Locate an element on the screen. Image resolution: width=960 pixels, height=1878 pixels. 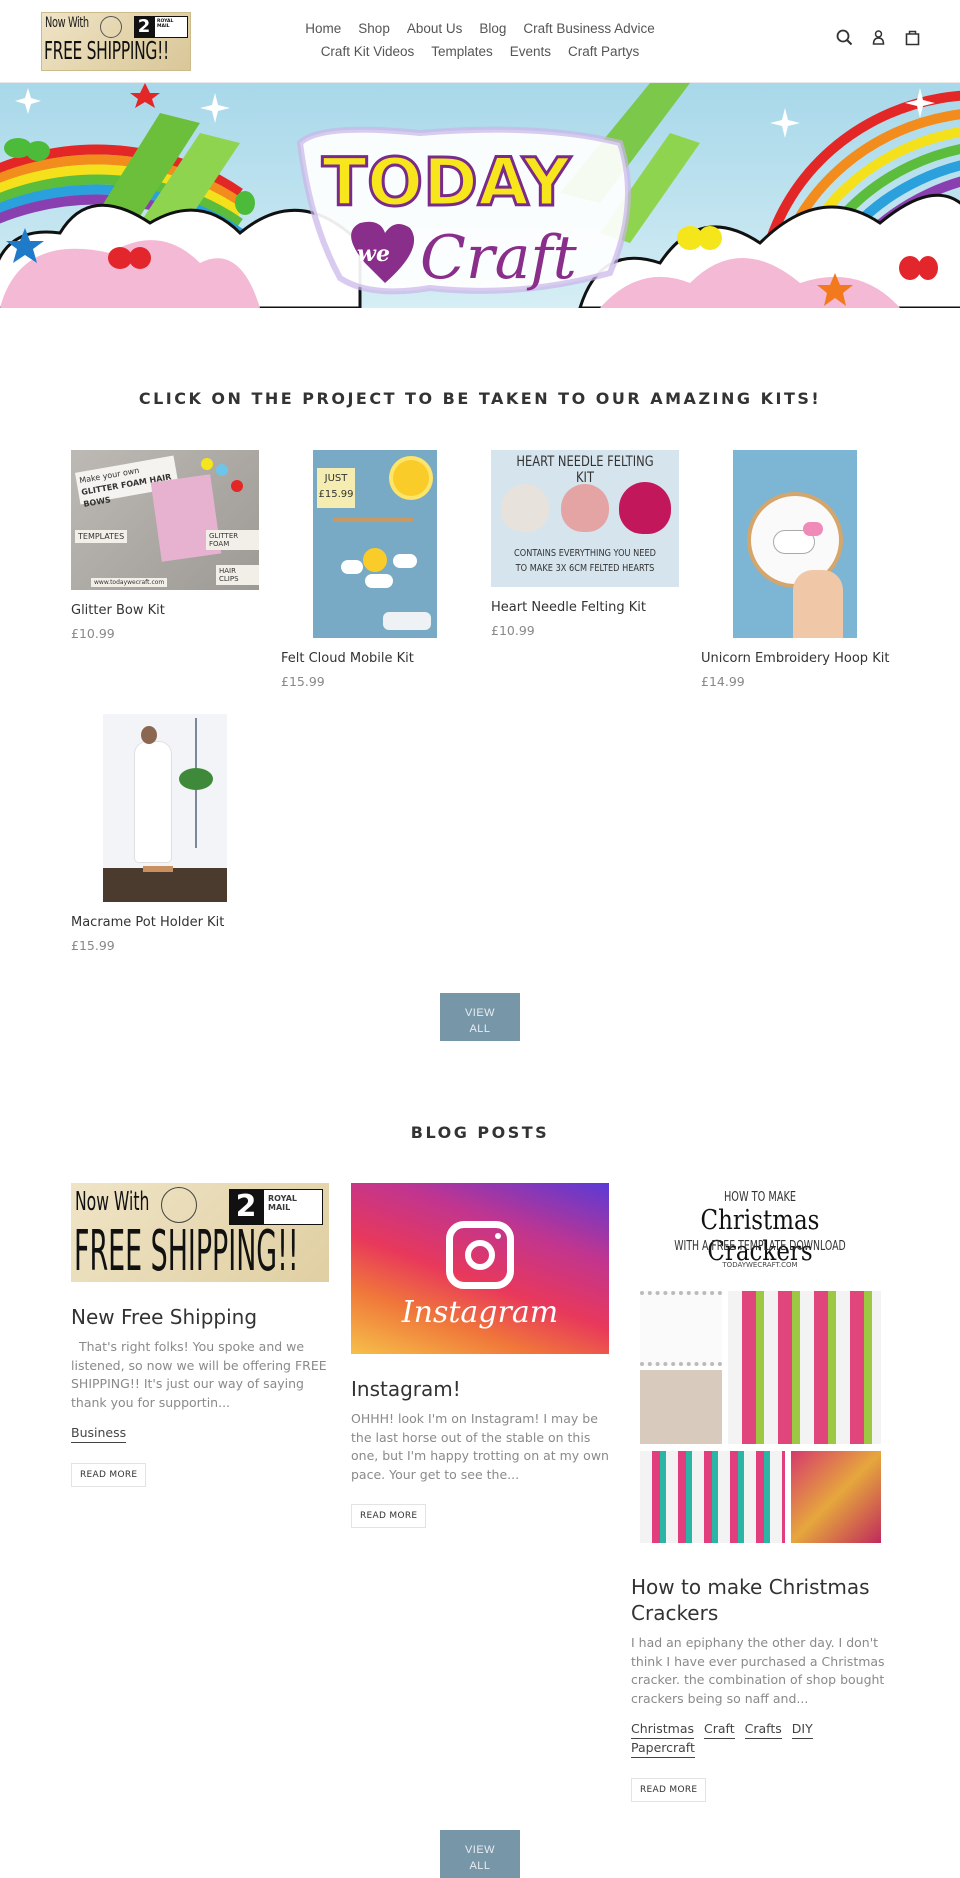
header-icons is located at coordinates (878, 37).